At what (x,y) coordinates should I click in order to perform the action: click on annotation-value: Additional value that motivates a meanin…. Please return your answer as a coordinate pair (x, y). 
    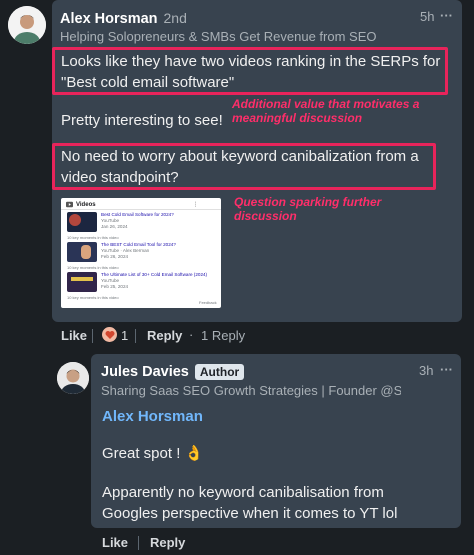
    Looking at the image, I should click on (326, 111).